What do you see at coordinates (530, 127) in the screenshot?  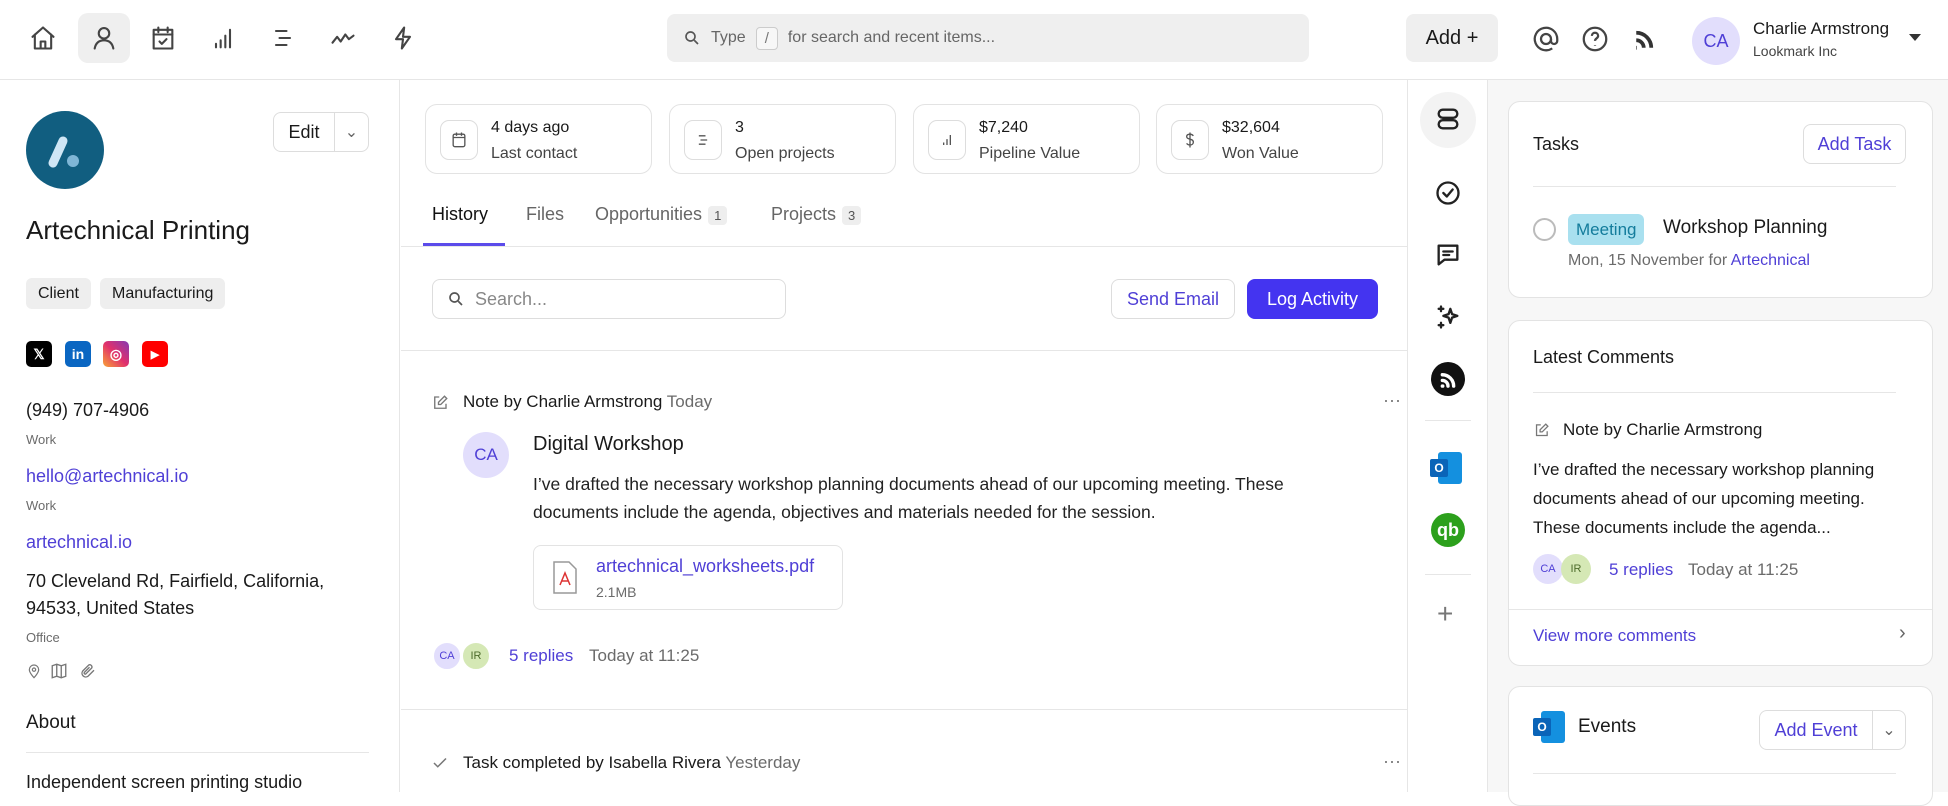 I see `stat-value: 4 days ago` at bounding box center [530, 127].